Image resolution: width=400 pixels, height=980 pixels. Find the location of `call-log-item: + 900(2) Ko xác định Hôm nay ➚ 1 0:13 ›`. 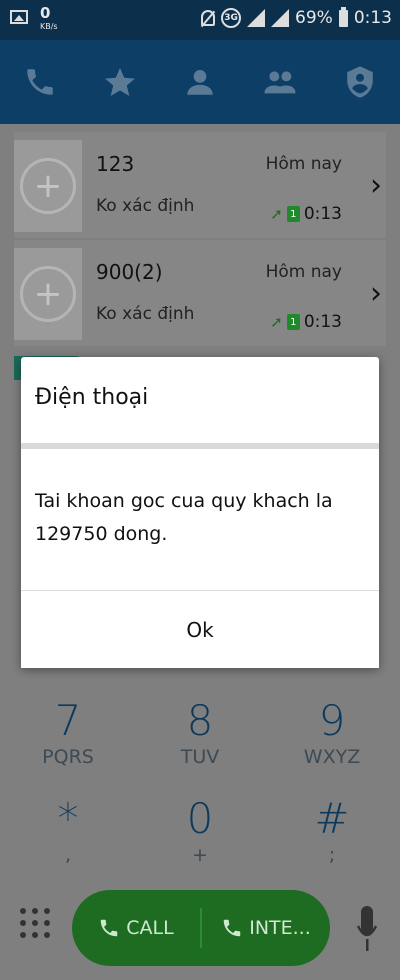

call-log-item: + 900(2) Ko xác định Hôm nay ➚ 1 0:13 › is located at coordinates (200, 293).